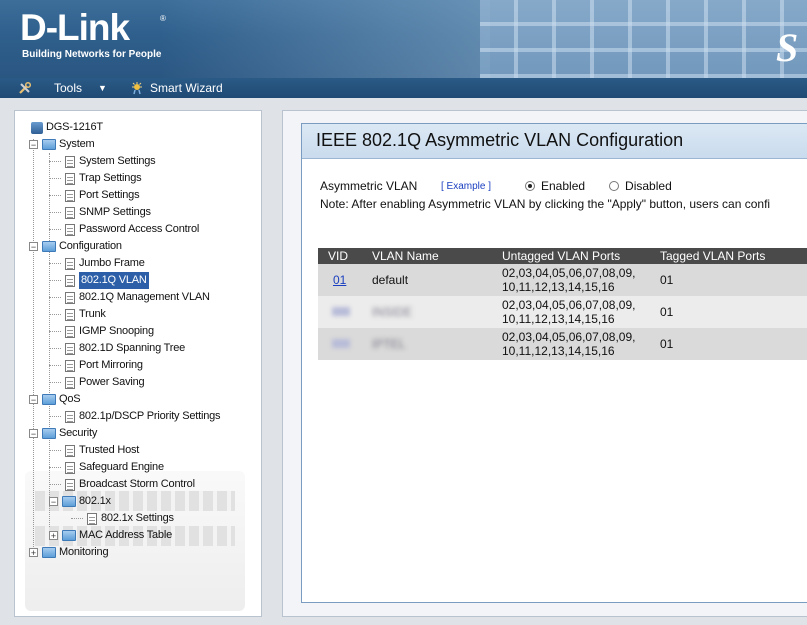 The height and width of the screenshot is (625, 807). I want to click on tree-item-label: System Settings, so click(117, 161).